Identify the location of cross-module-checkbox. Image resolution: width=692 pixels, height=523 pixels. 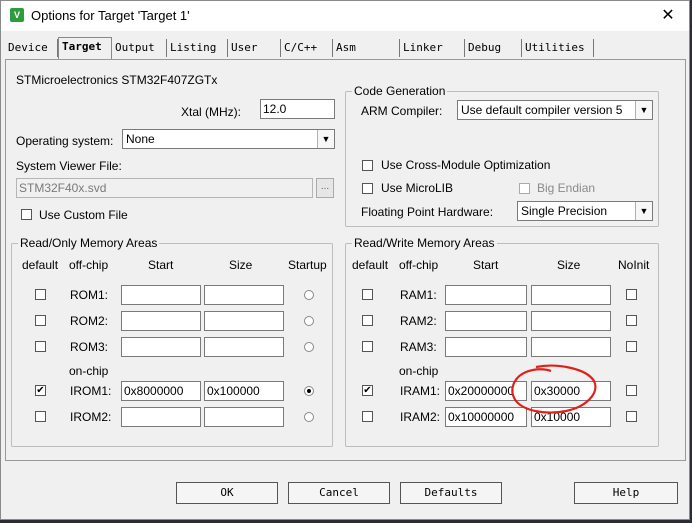
(367, 165).